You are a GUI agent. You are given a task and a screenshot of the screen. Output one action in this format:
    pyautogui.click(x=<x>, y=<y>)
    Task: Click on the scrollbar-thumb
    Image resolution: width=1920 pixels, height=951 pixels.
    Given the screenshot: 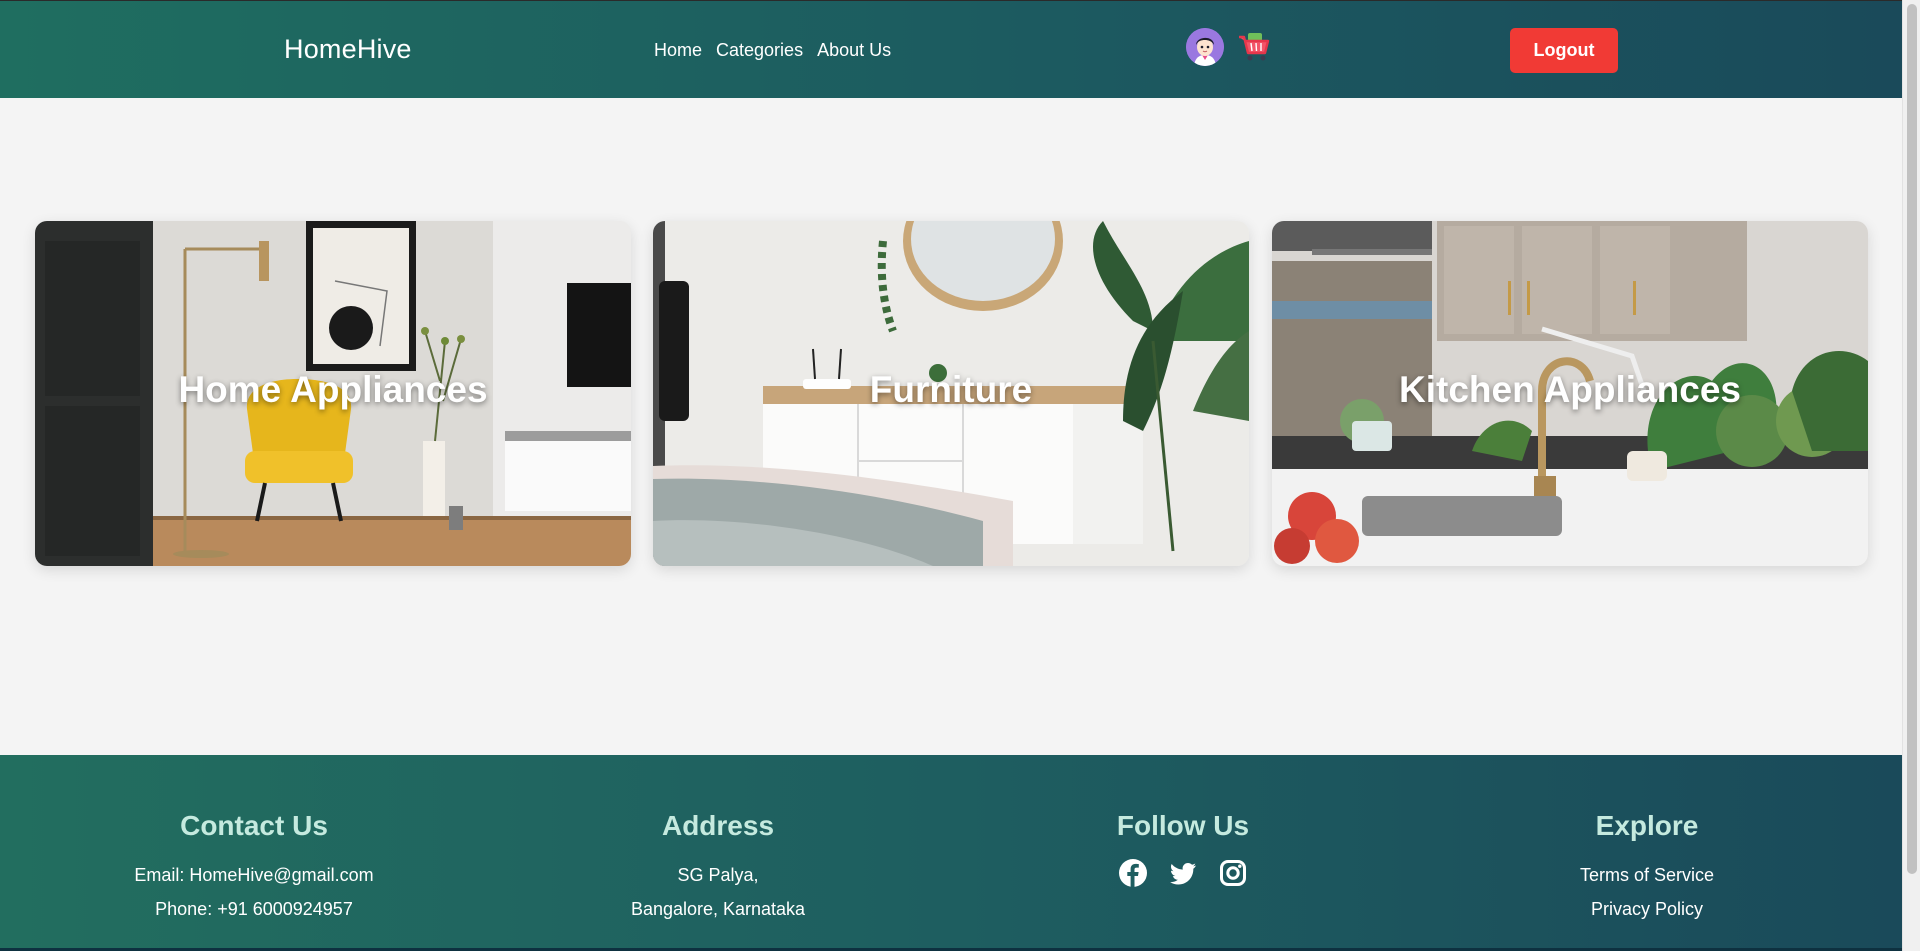 What is the action you would take?
    pyautogui.click(x=1912, y=439)
    